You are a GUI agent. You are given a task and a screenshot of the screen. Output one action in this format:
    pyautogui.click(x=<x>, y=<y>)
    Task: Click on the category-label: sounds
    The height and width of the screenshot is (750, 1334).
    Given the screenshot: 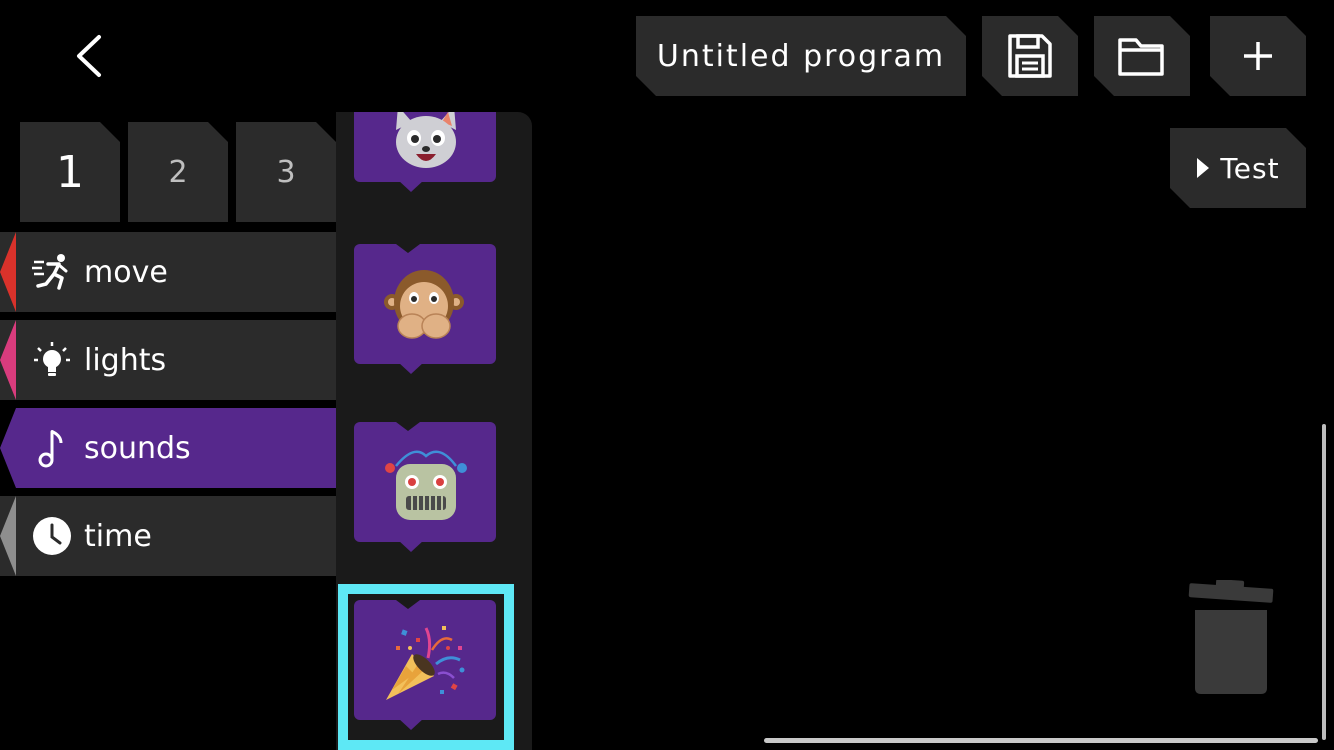 What is the action you would take?
    pyautogui.click(x=137, y=448)
    